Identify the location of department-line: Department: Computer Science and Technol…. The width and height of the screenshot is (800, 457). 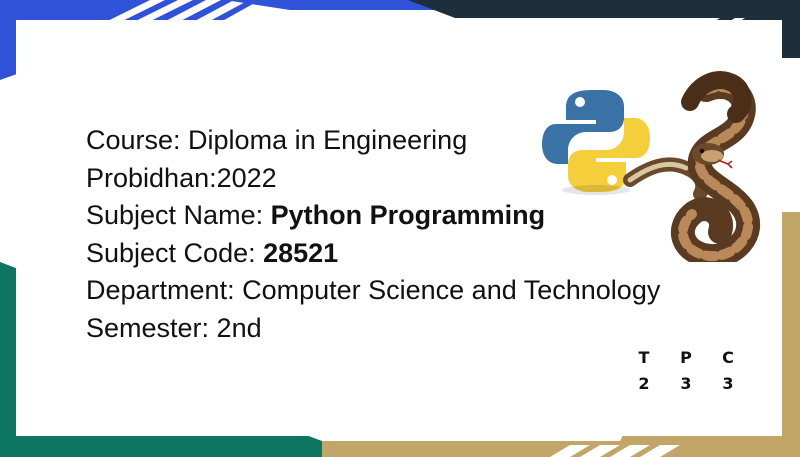
(373, 290).